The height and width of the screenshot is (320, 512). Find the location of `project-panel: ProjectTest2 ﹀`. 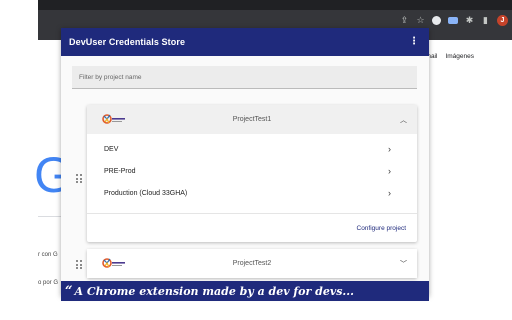

project-panel: ProjectTest2 ﹀ is located at coordinates (252, 263).